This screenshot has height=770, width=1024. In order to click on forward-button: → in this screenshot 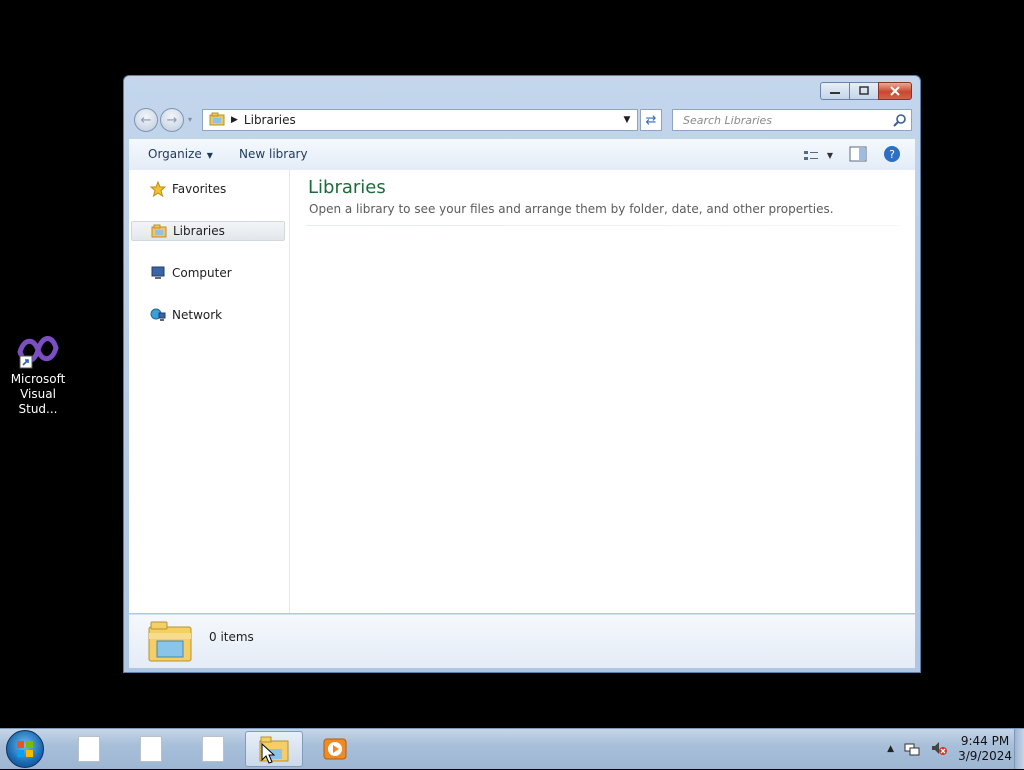, I will do `click(172, 120)`.